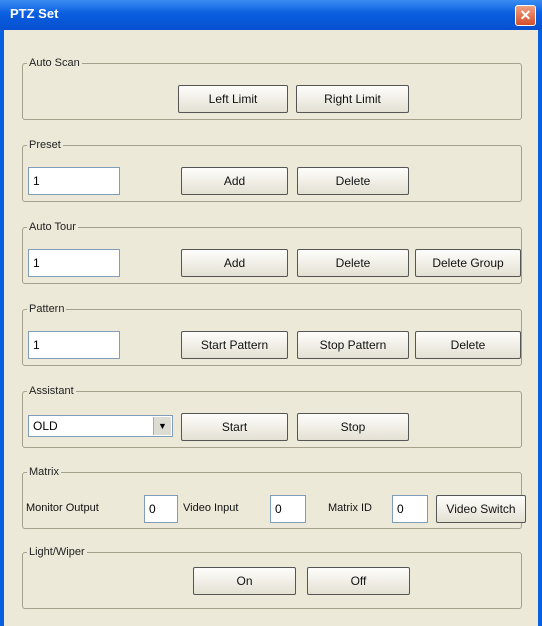  I want to click on stop-pattern-button: Stop Pattern, so click(353, 345).